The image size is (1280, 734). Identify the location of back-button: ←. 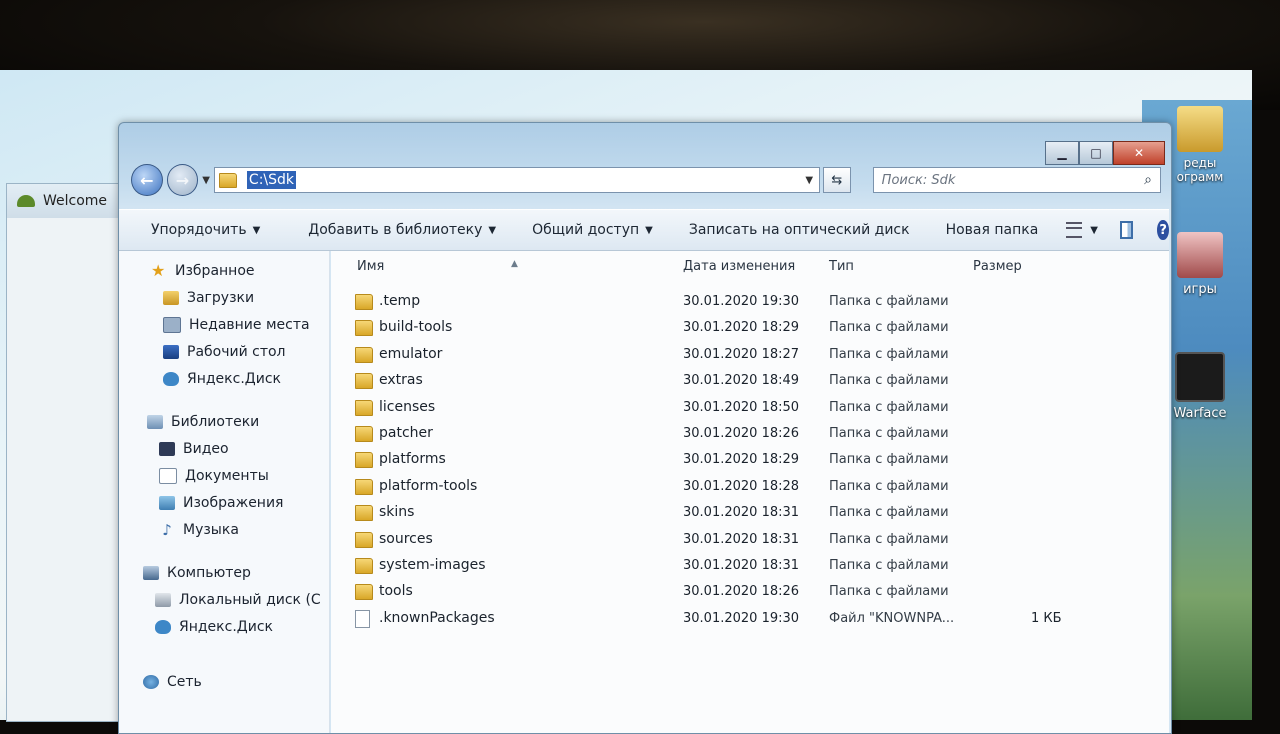
(147, 180).